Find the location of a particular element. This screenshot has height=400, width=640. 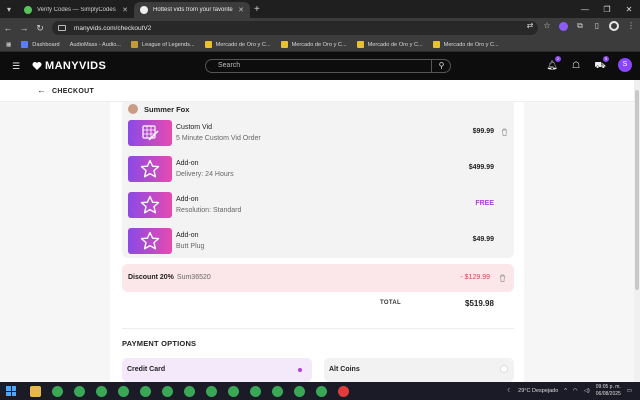

opera-icon is located at coordinates (343, 391).